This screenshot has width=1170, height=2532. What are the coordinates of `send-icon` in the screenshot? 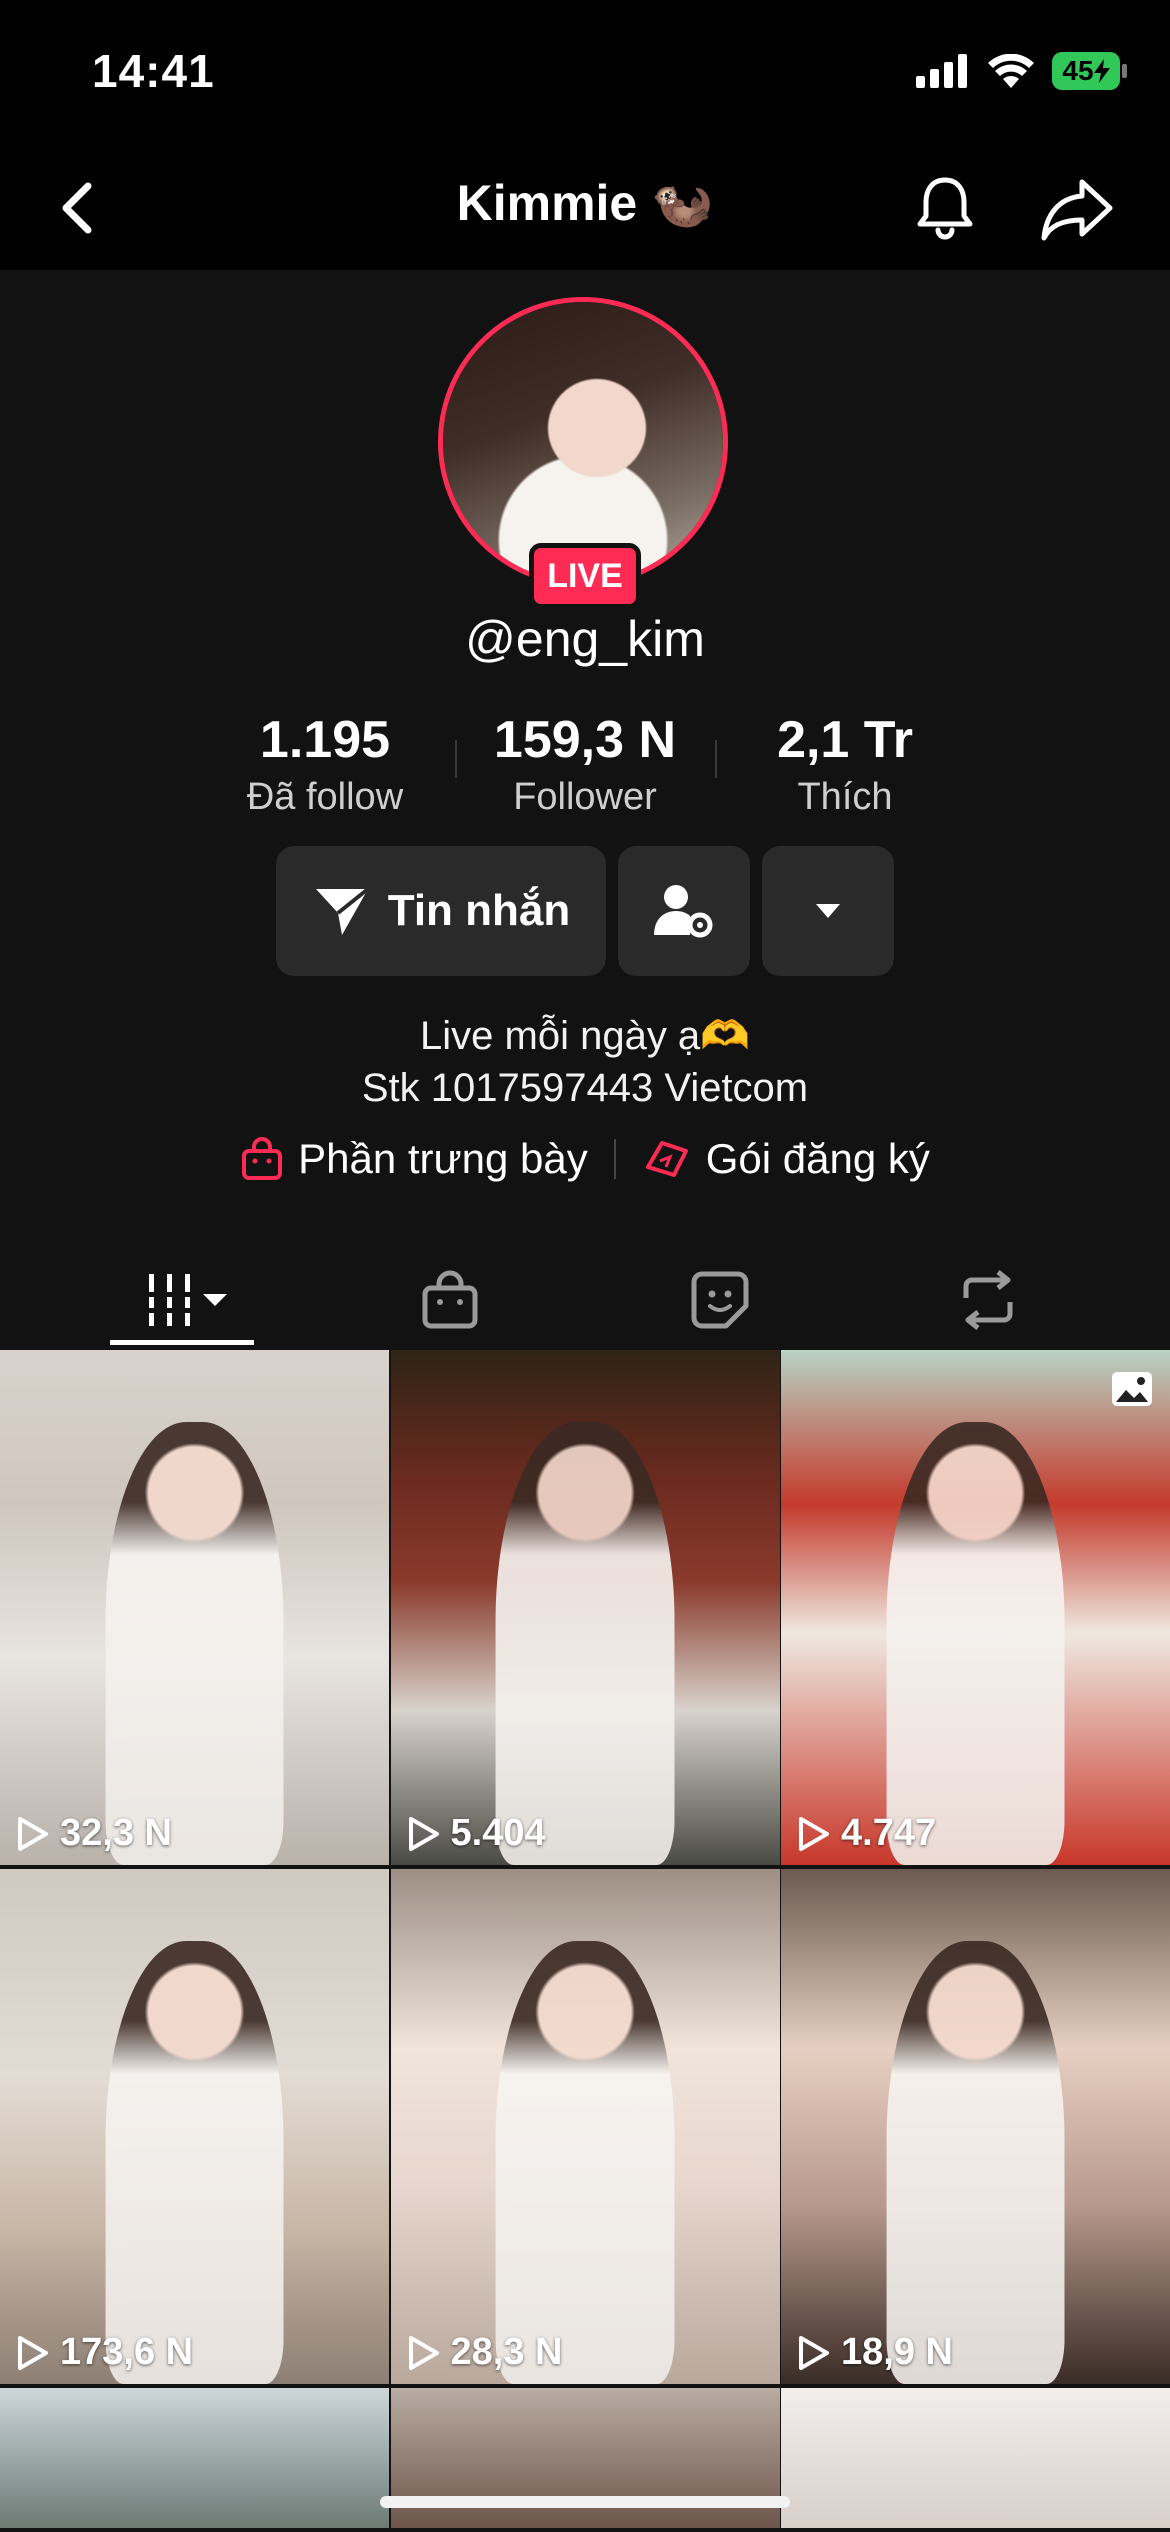 It's located at (342, 911).